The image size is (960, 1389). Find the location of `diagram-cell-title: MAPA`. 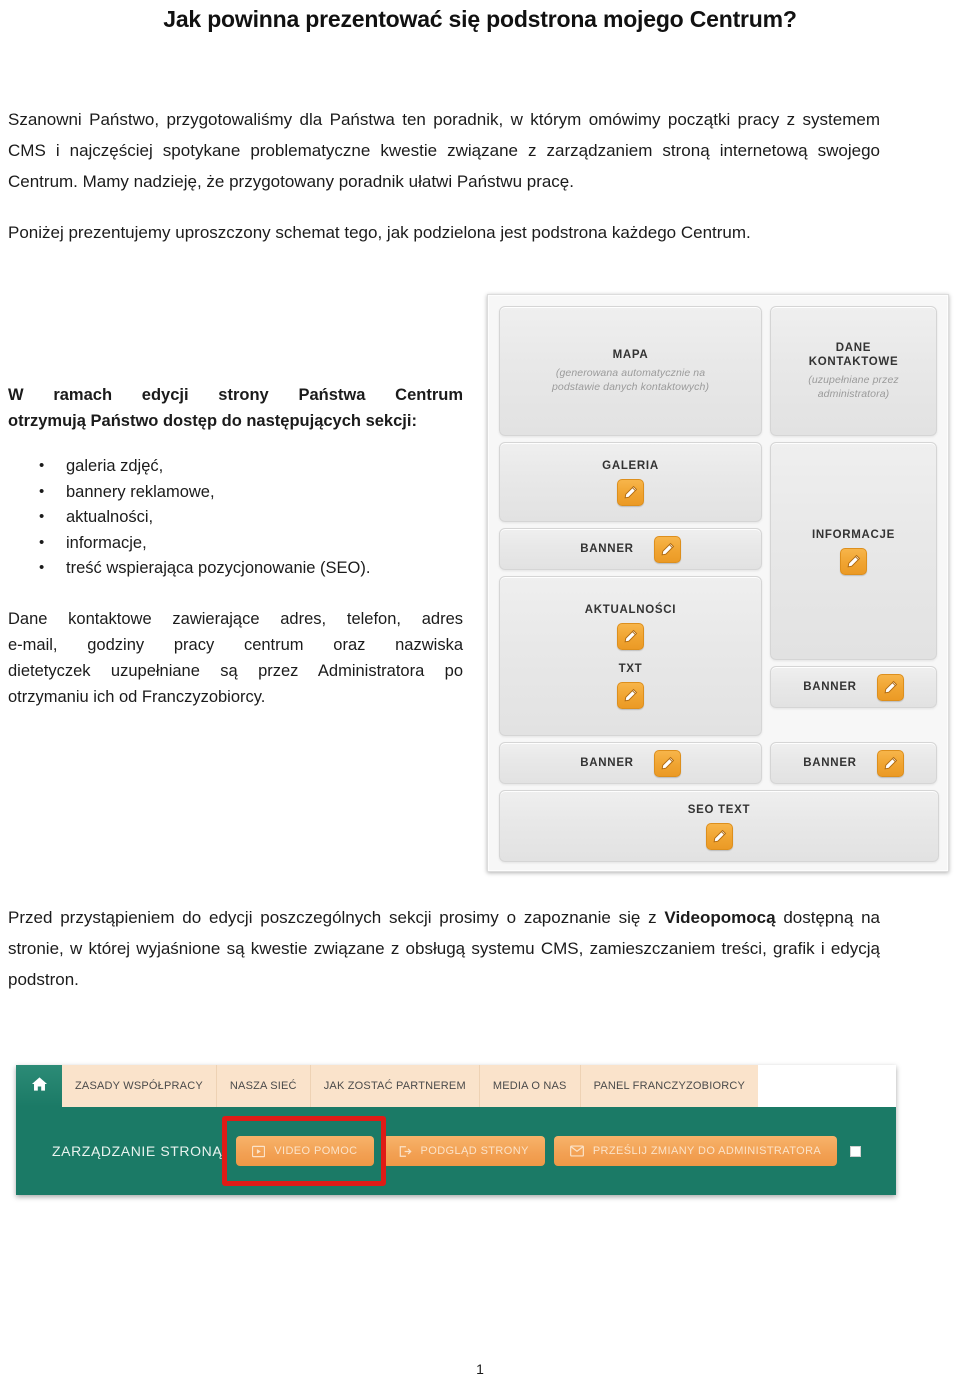

diagram-cell-title: MAPA is located at coordinates (630, 355).